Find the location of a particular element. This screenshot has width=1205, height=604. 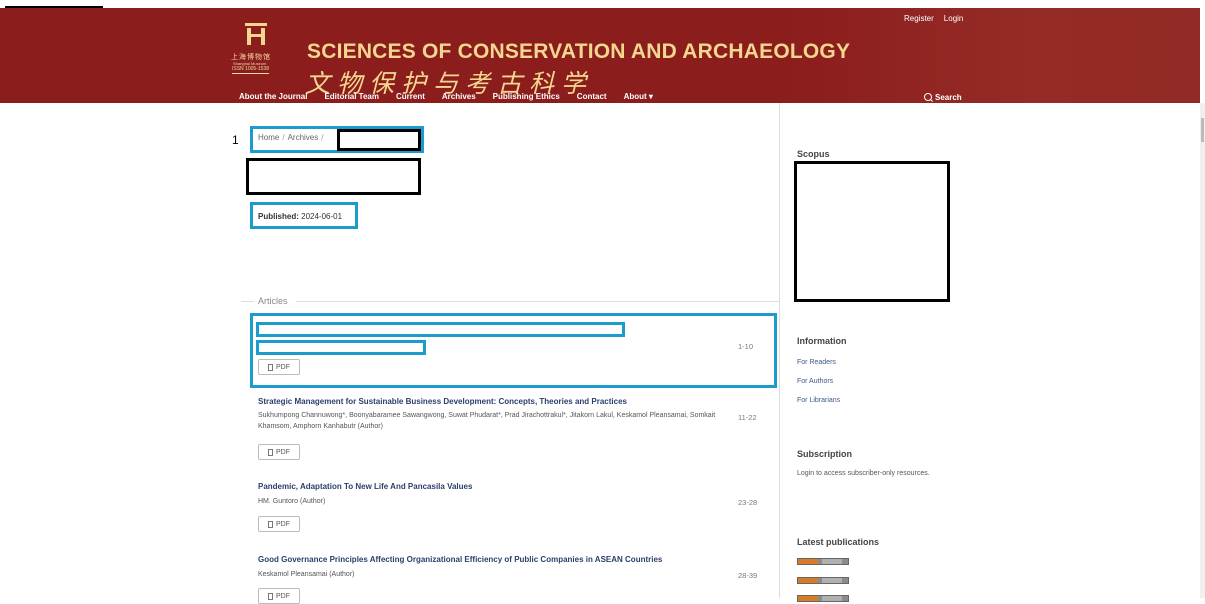

section-rule-right is located at coordinates (537, 301).